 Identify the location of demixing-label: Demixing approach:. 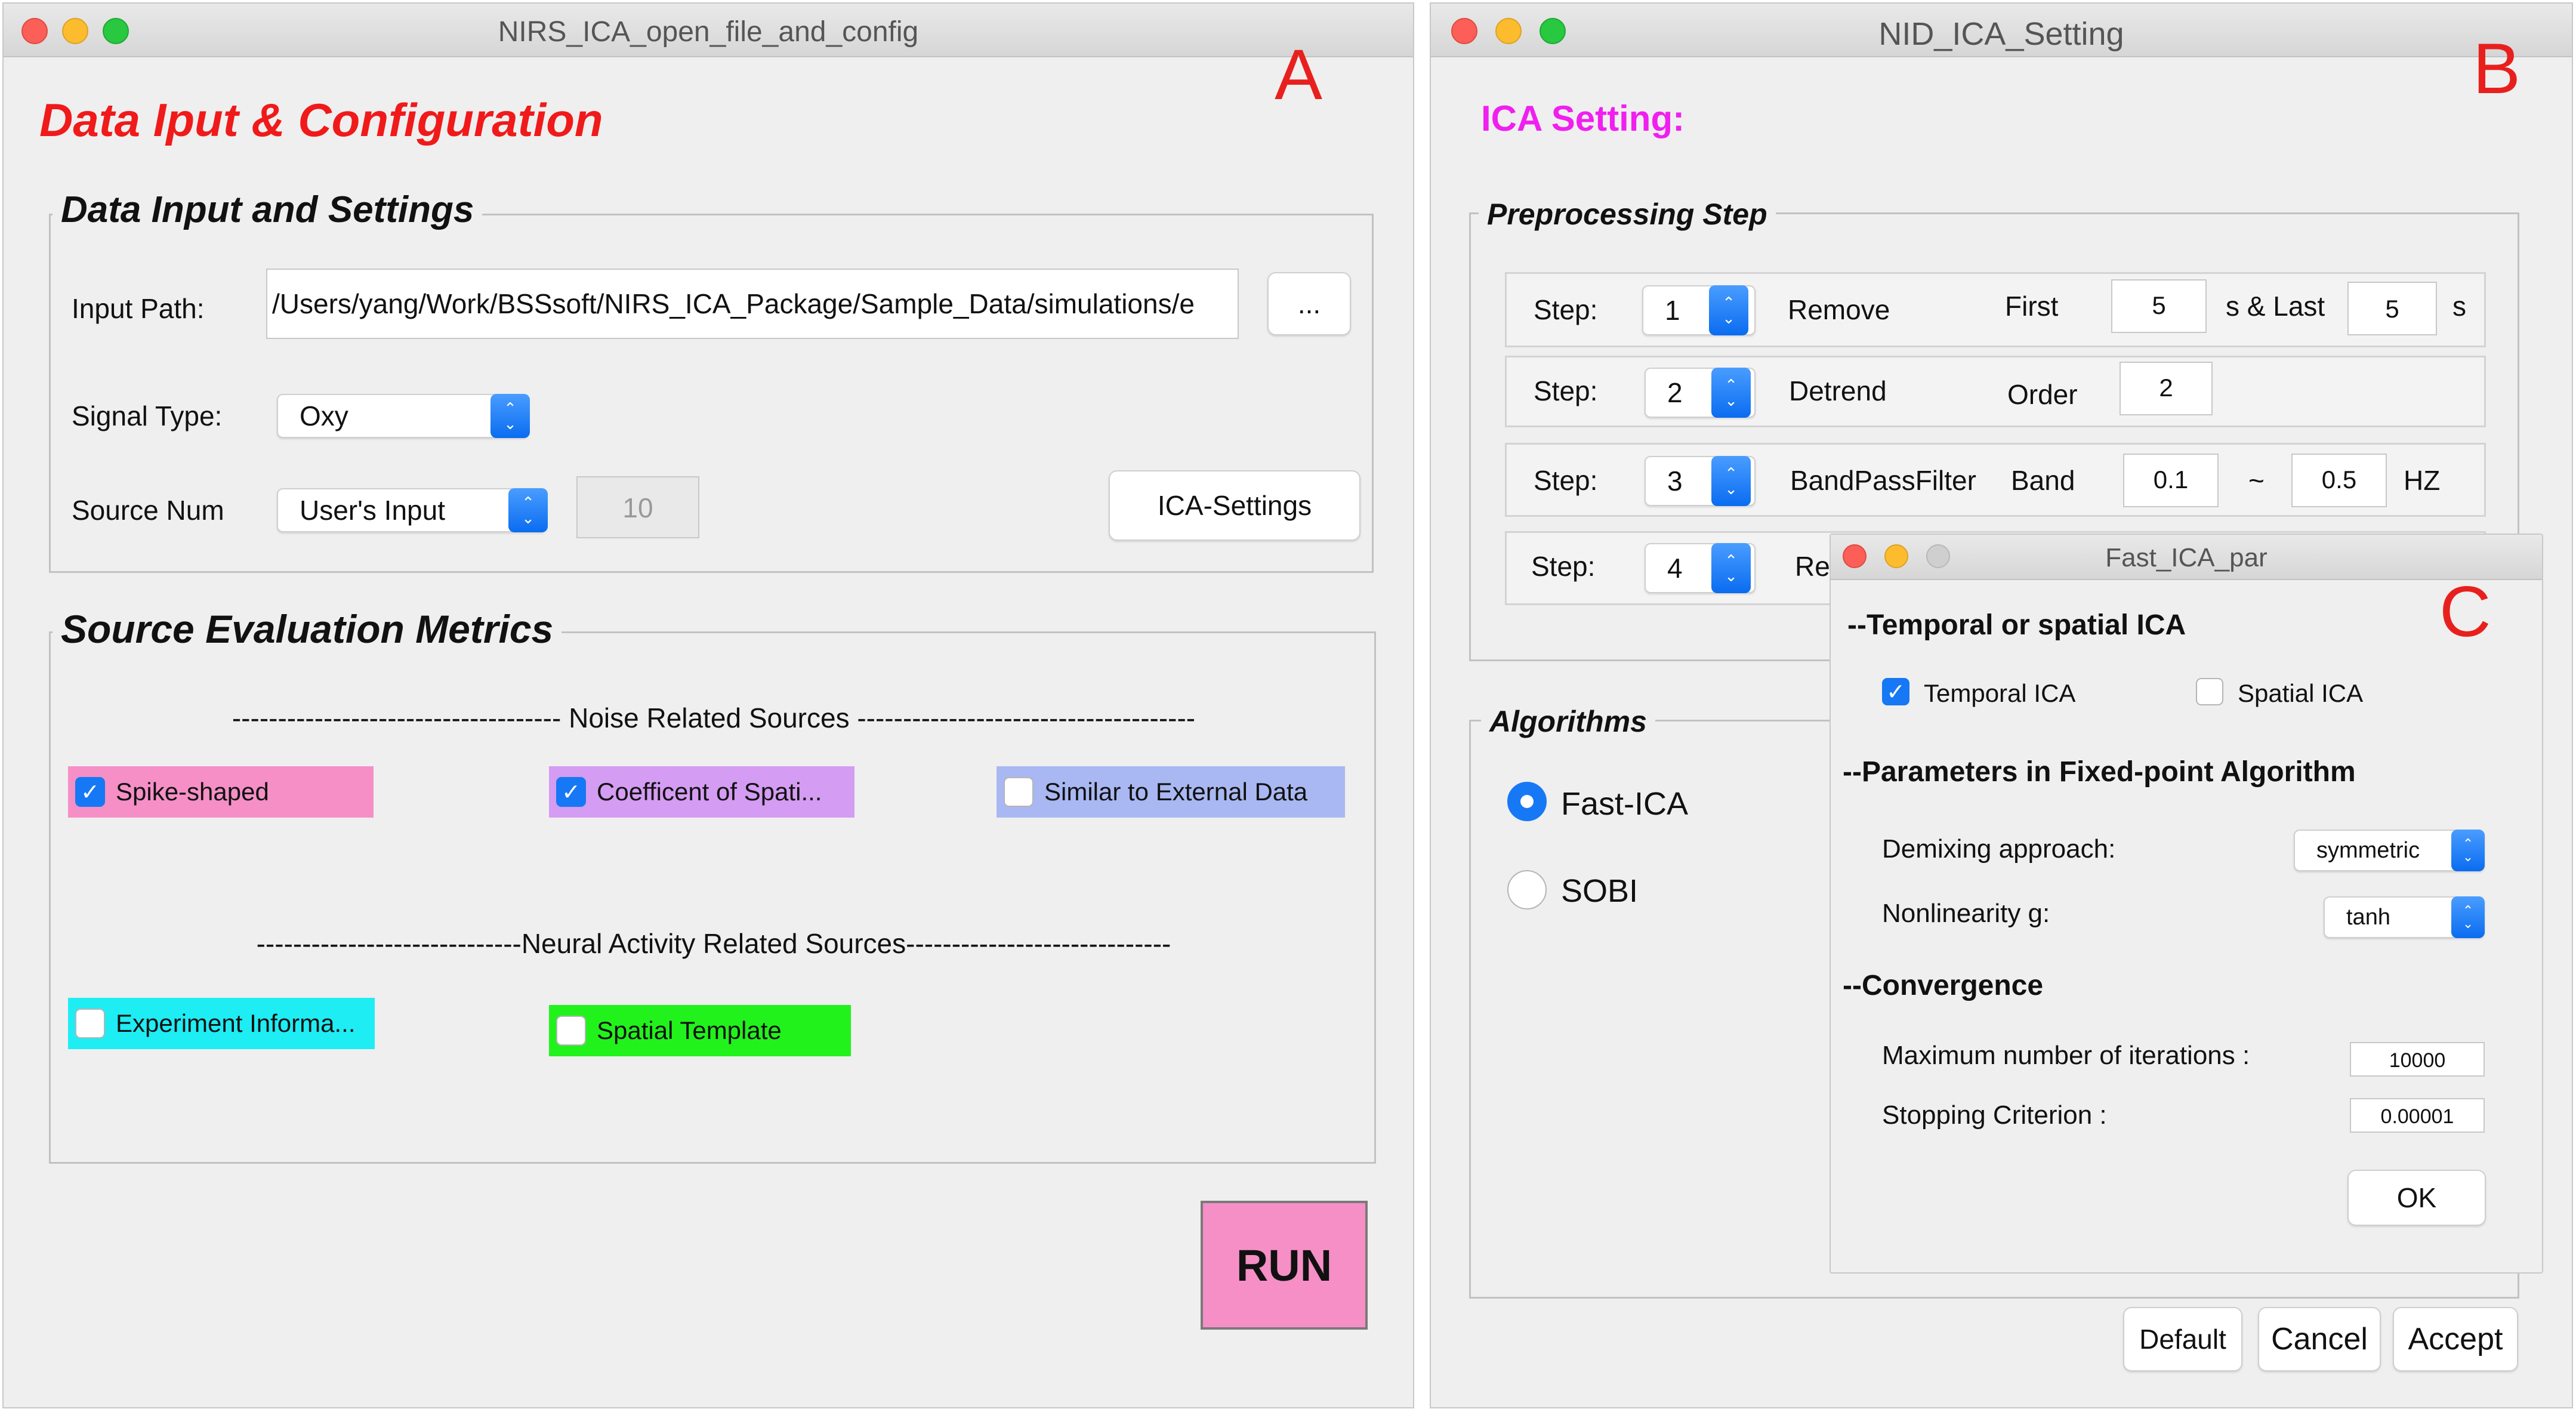
(1999, 849).